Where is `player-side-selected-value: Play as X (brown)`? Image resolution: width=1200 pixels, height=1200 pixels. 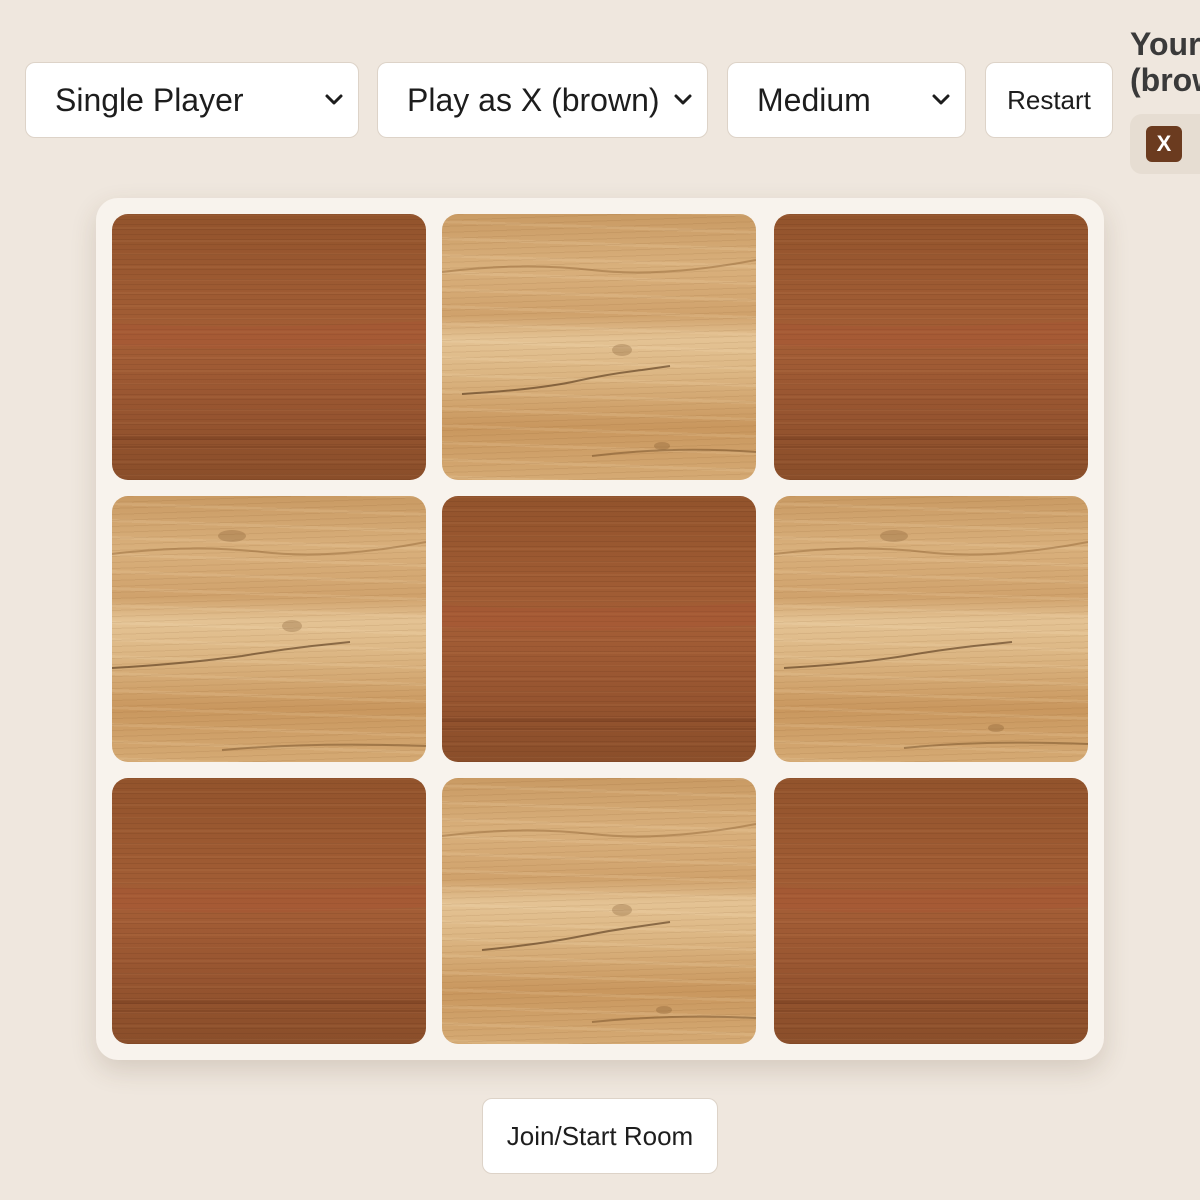 player-side-selected-value: Play as X (brown) is located at coordinates (533, 99).